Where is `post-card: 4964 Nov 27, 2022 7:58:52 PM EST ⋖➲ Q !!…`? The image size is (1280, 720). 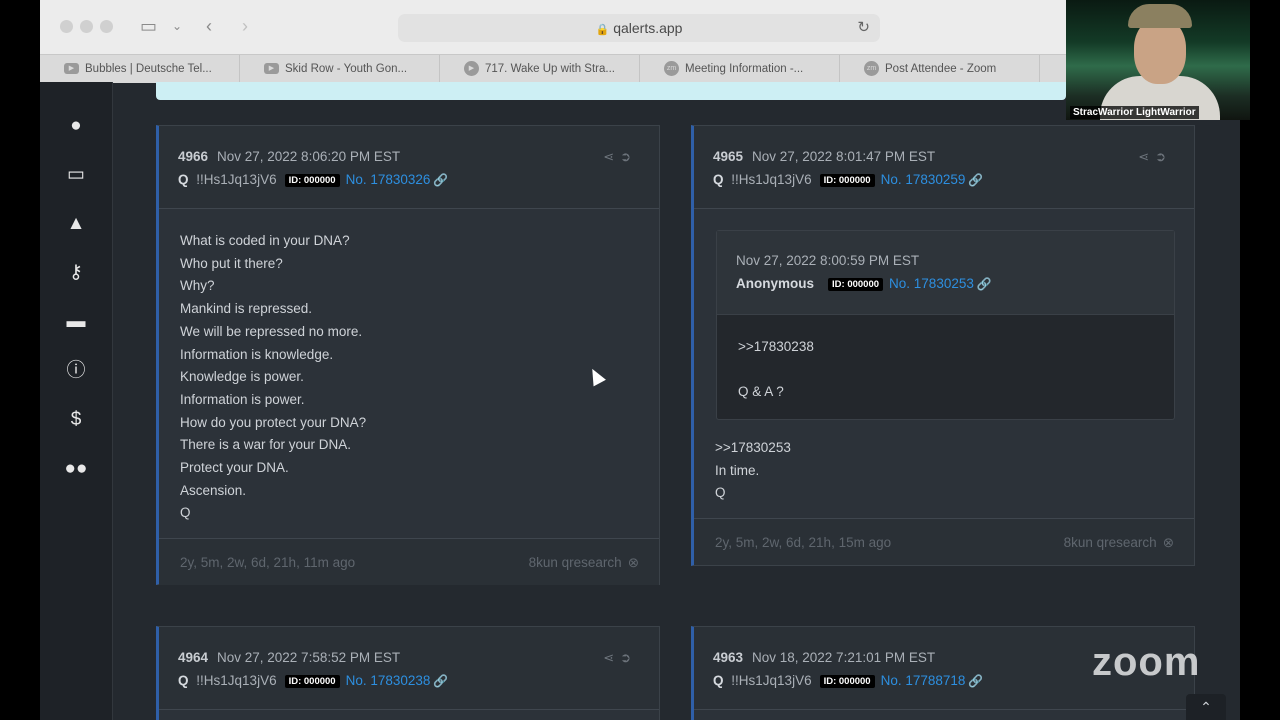
post-card: 4964 Nov 27, 2022 7:58:52 PM EST ⋖➲ Q !!… is located at coordinates (408, 673).